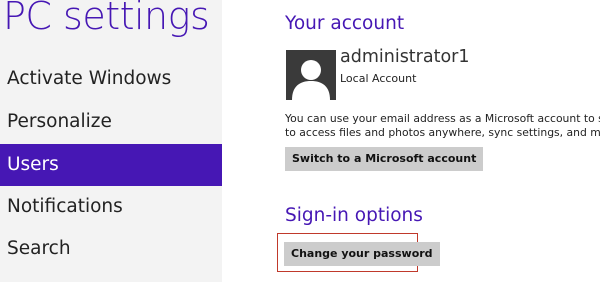  Describe the element at coordinates (405, 57) in the screenshot. I see `user-name: administrator1` at that location.